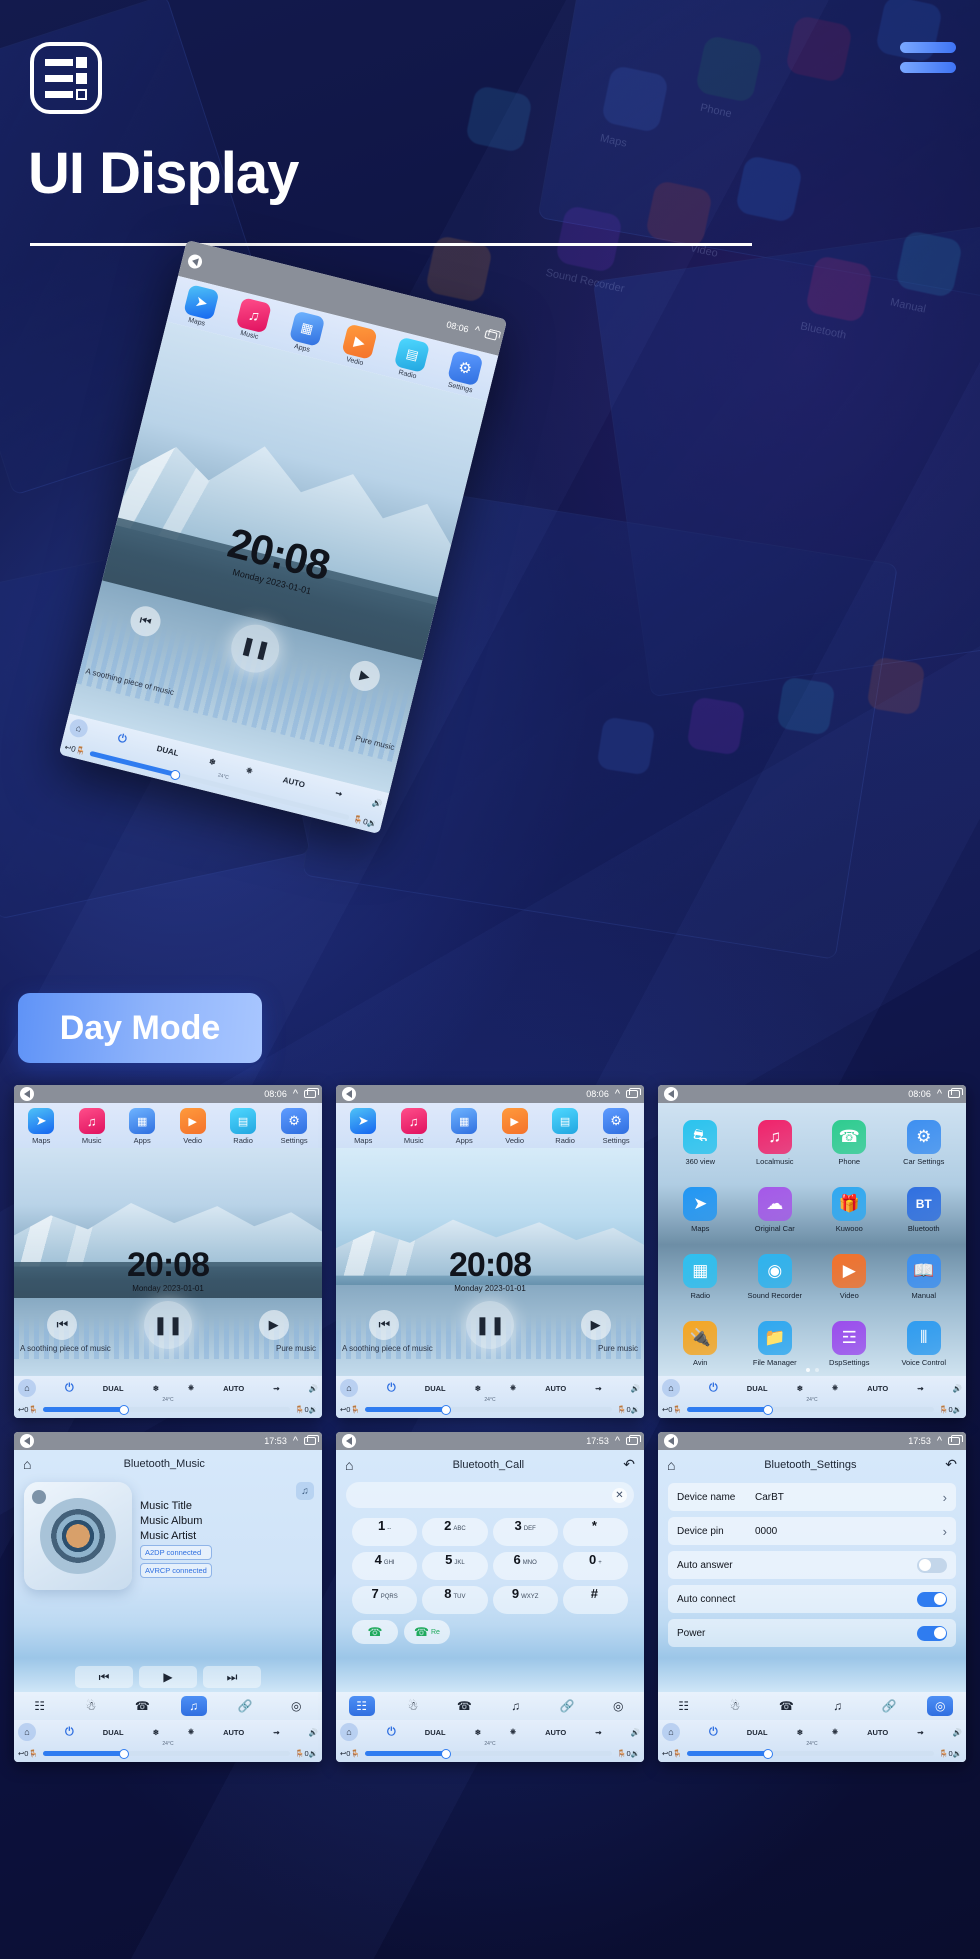 The height and width of the screenshot is (1959, 980). I want to click on phone-number-input: ✕, so click(490, 1495).